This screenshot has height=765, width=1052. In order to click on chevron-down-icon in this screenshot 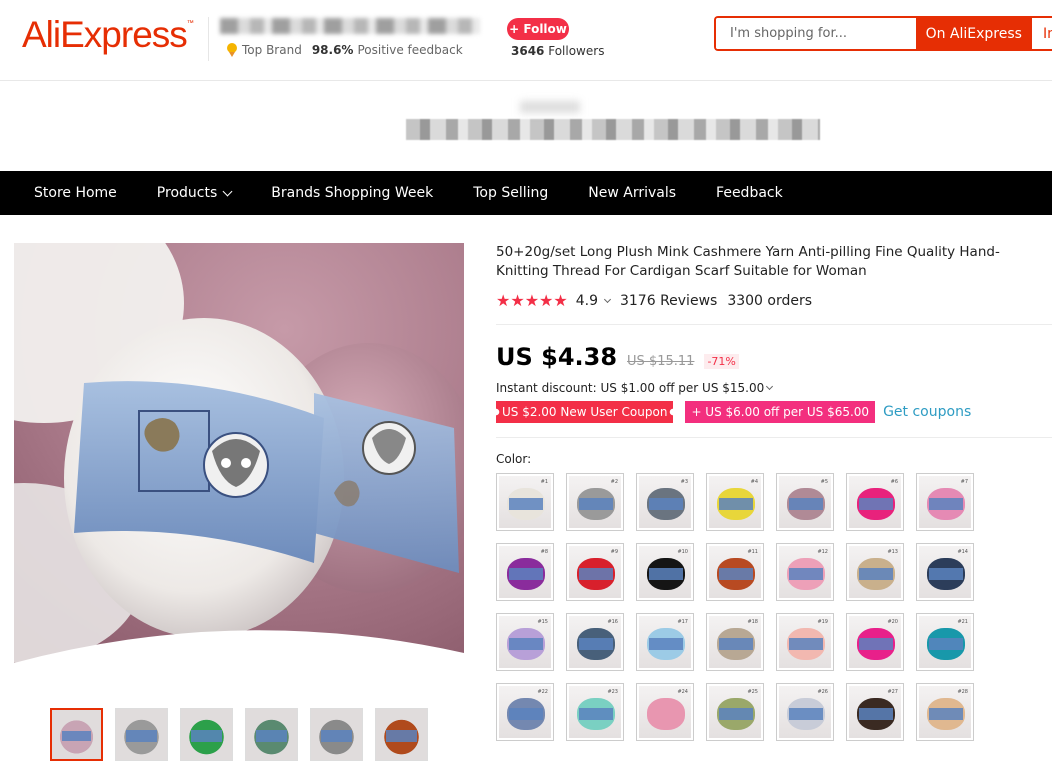, I will do `click(607, 299)`.